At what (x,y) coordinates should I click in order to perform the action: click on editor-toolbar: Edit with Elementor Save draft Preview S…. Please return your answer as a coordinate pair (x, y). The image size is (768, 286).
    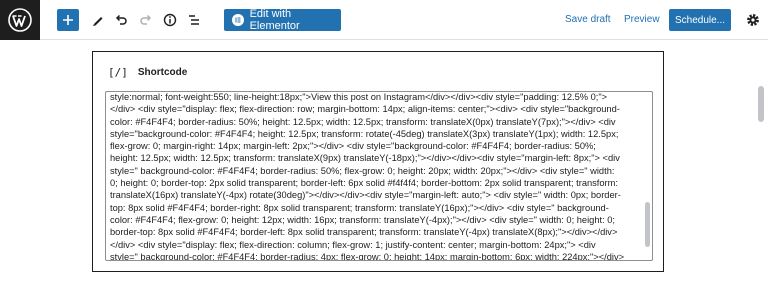
    Looking at the image, I should click on (384, 20).